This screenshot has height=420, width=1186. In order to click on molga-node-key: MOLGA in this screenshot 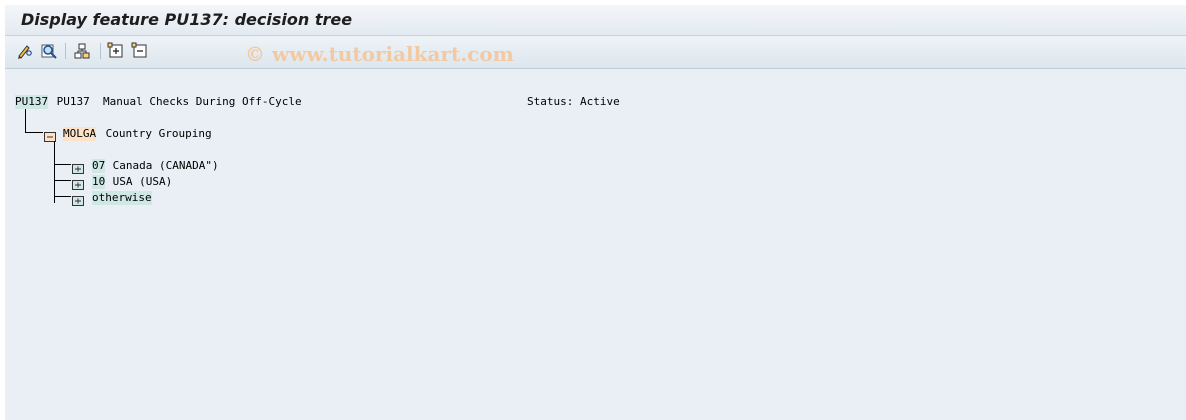, I will do `click(80, 134)`.